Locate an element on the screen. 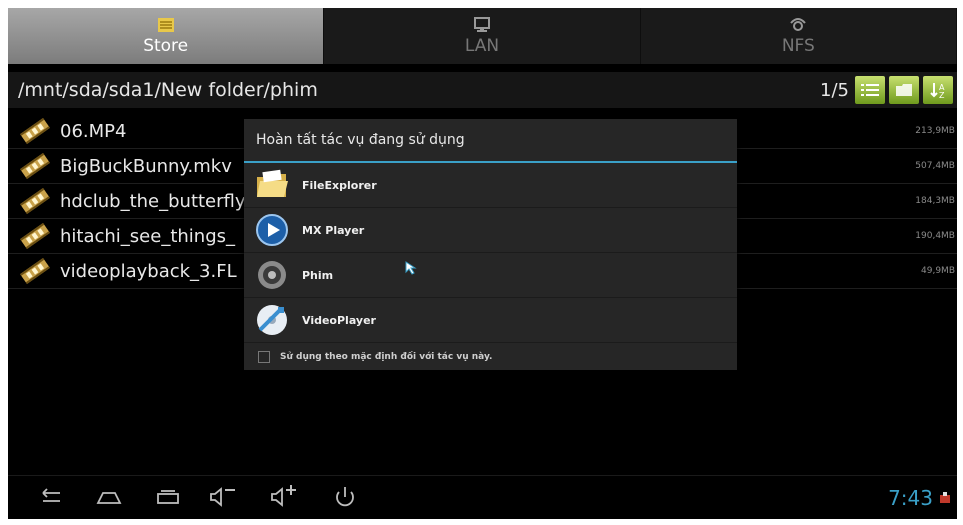 The width and height of the screenshot is (963, 525). folder-icon is located at coordinates (904, 90).